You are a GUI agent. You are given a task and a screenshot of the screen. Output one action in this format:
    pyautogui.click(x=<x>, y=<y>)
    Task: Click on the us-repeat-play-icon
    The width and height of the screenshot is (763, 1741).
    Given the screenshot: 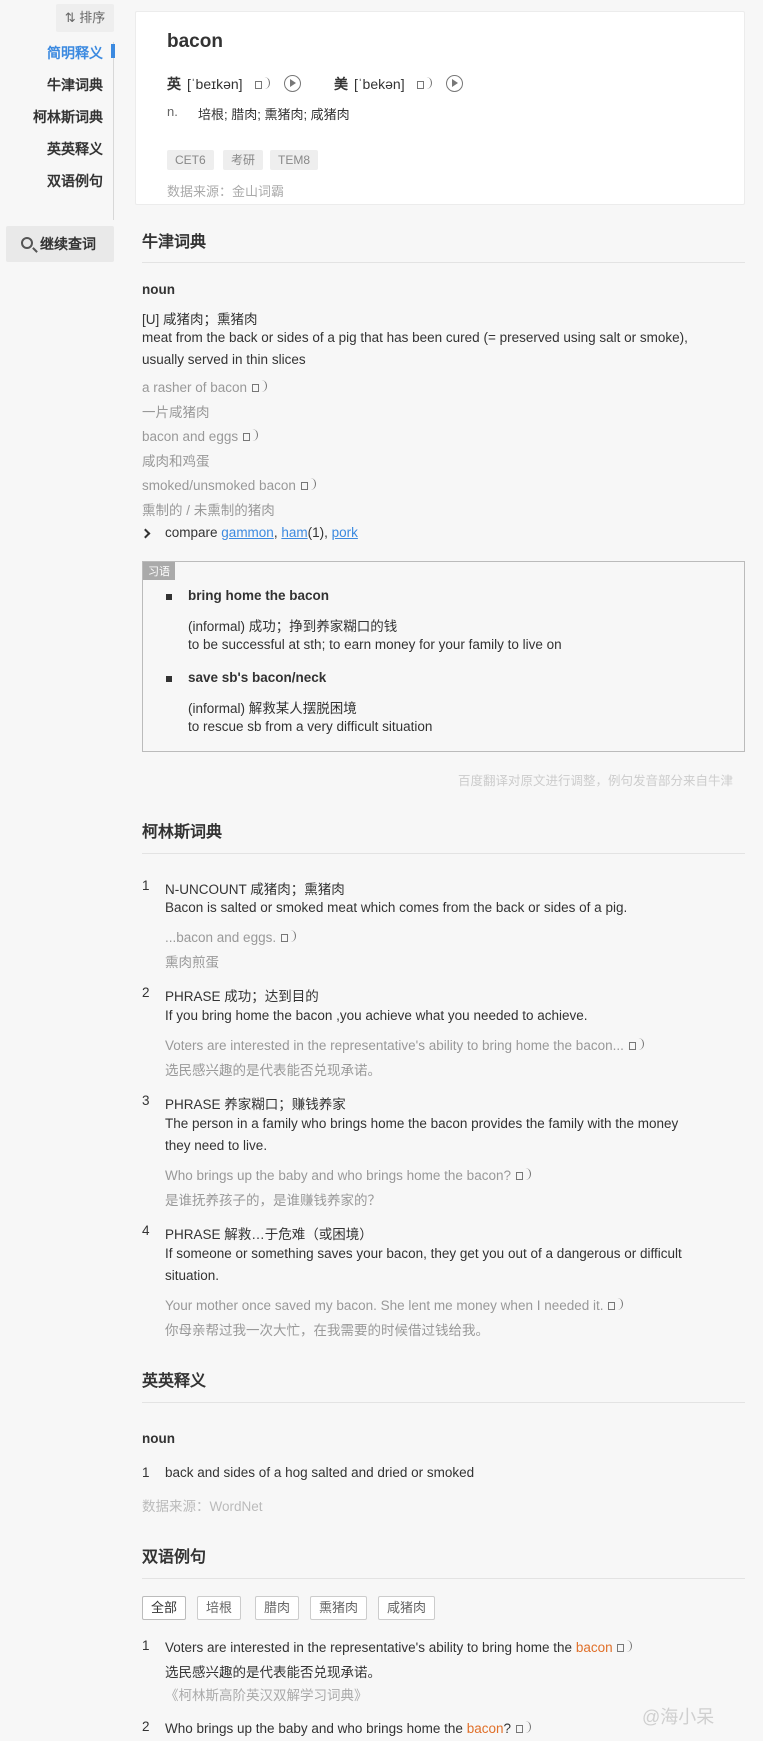 What is the action you would take?
    pyautogui.click(x=455, y=83)
    